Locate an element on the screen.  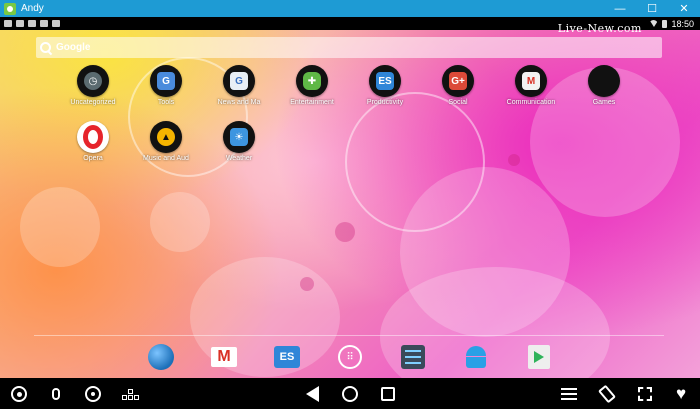
app-uncategorized: ◷ Uncategorized is located at coordinates (93, 85).